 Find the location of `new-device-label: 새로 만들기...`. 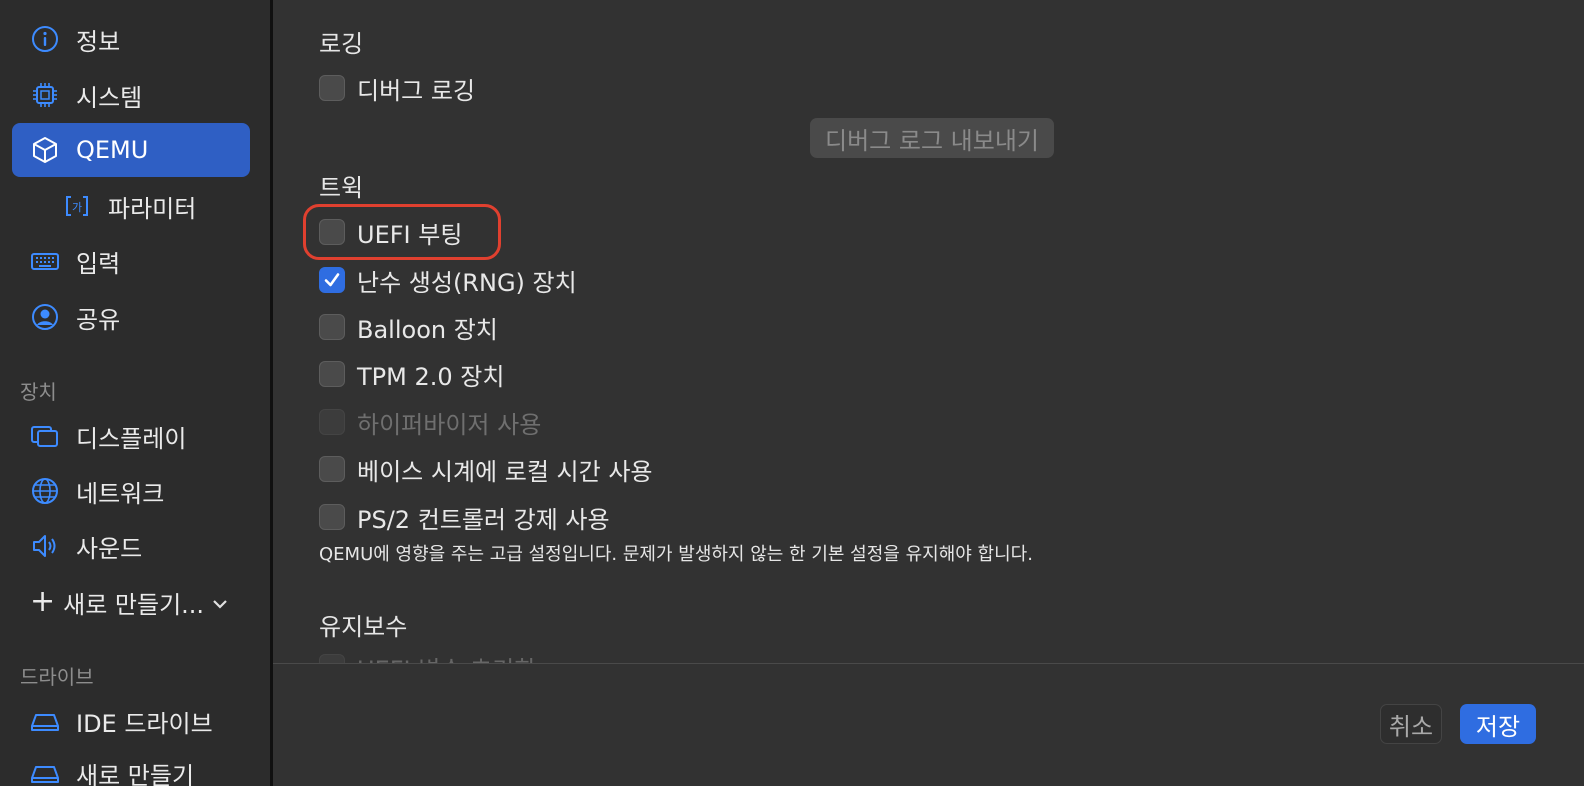

new-device-label: 새로 만들기... is located at coordinates (134, 604).